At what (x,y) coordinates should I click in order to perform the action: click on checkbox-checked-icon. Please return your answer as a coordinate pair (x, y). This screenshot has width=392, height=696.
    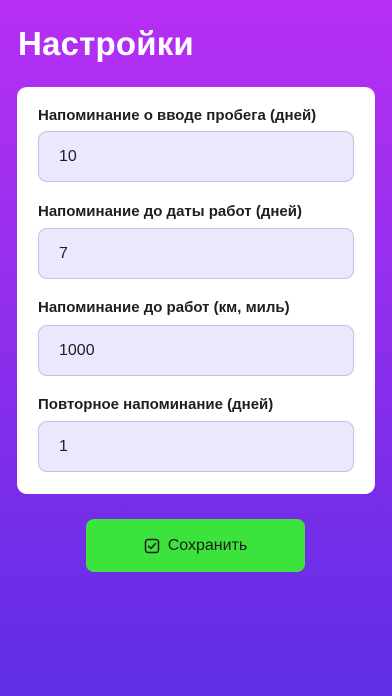
    Looking at the image, I should click on (152, 546).